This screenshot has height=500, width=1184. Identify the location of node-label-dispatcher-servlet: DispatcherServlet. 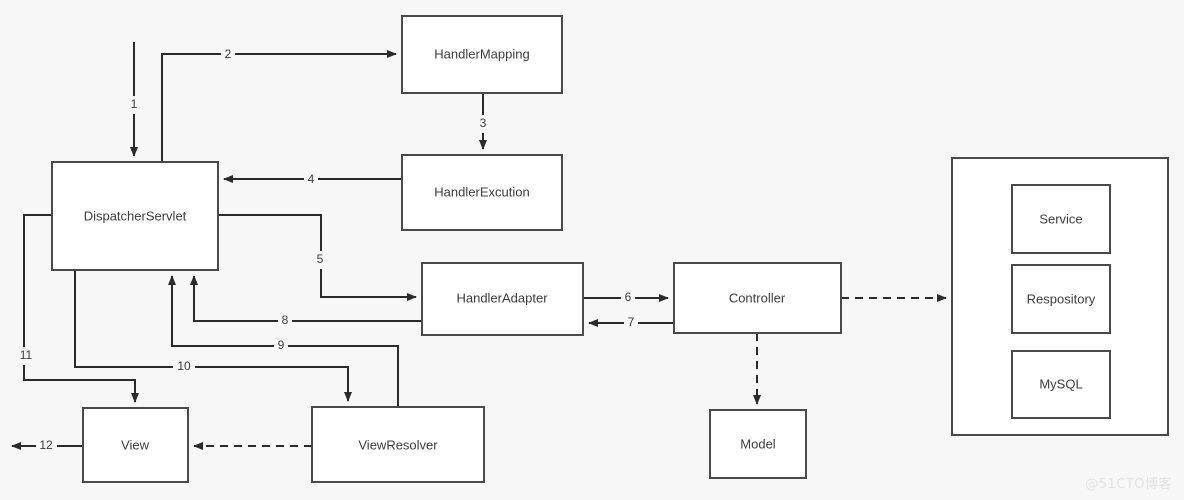
(135, 215).